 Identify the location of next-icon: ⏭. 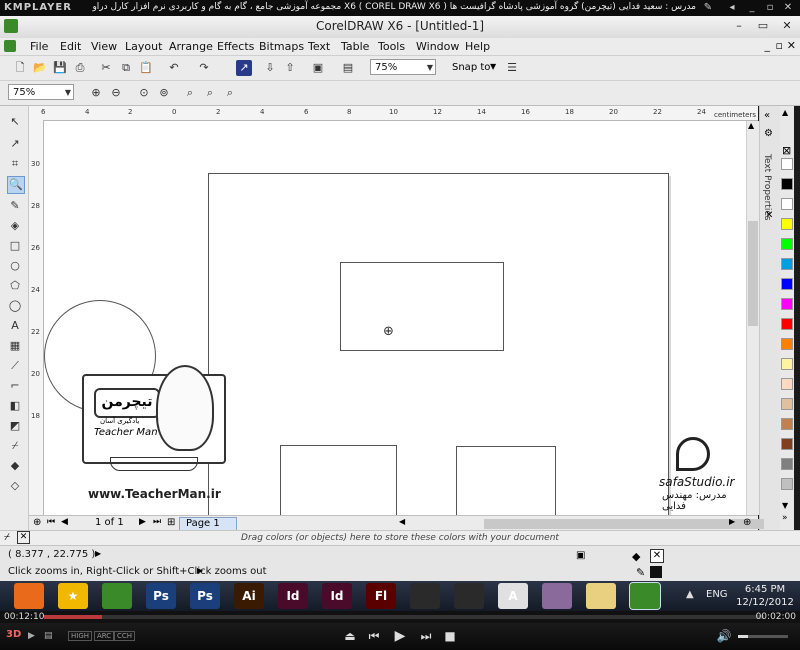
(426, 636).